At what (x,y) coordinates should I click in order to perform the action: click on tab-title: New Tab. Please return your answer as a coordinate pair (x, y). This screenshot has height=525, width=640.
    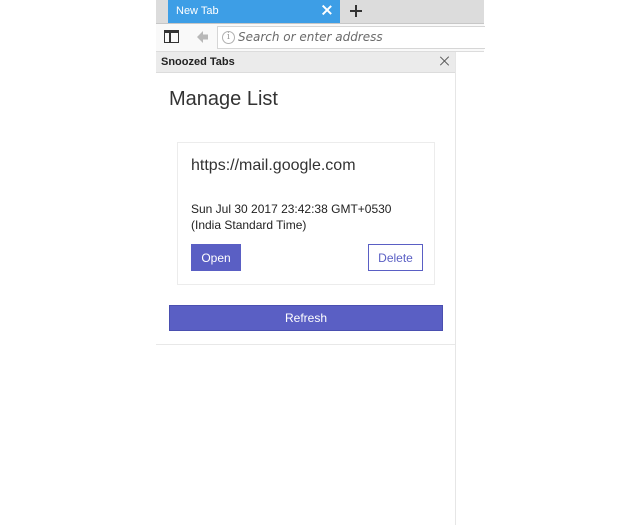
    Looking at the image, I should click on (197, 11).